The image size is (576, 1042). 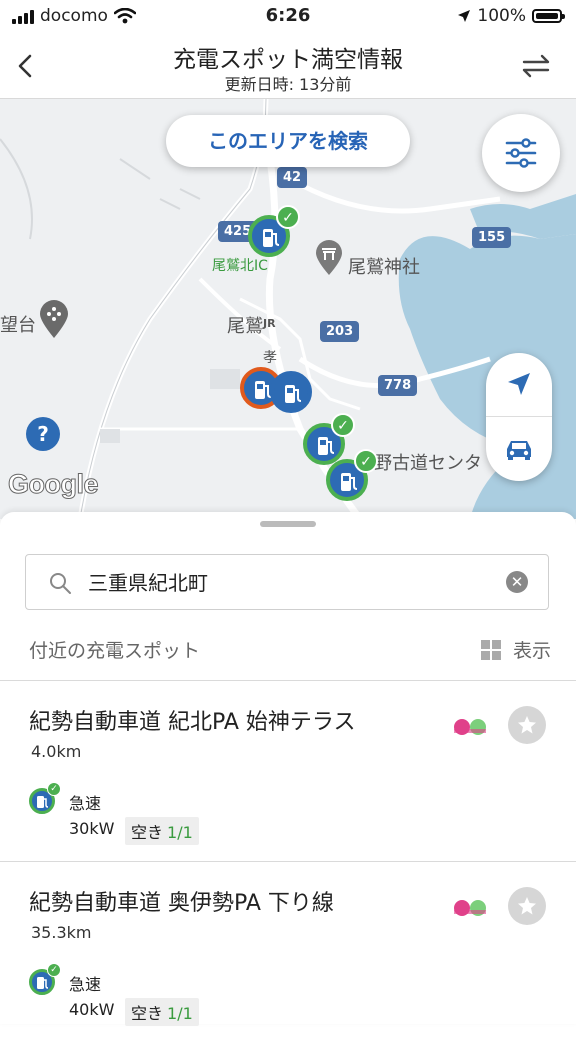 I want to click on my-location-button, so click(x=519, y=384).